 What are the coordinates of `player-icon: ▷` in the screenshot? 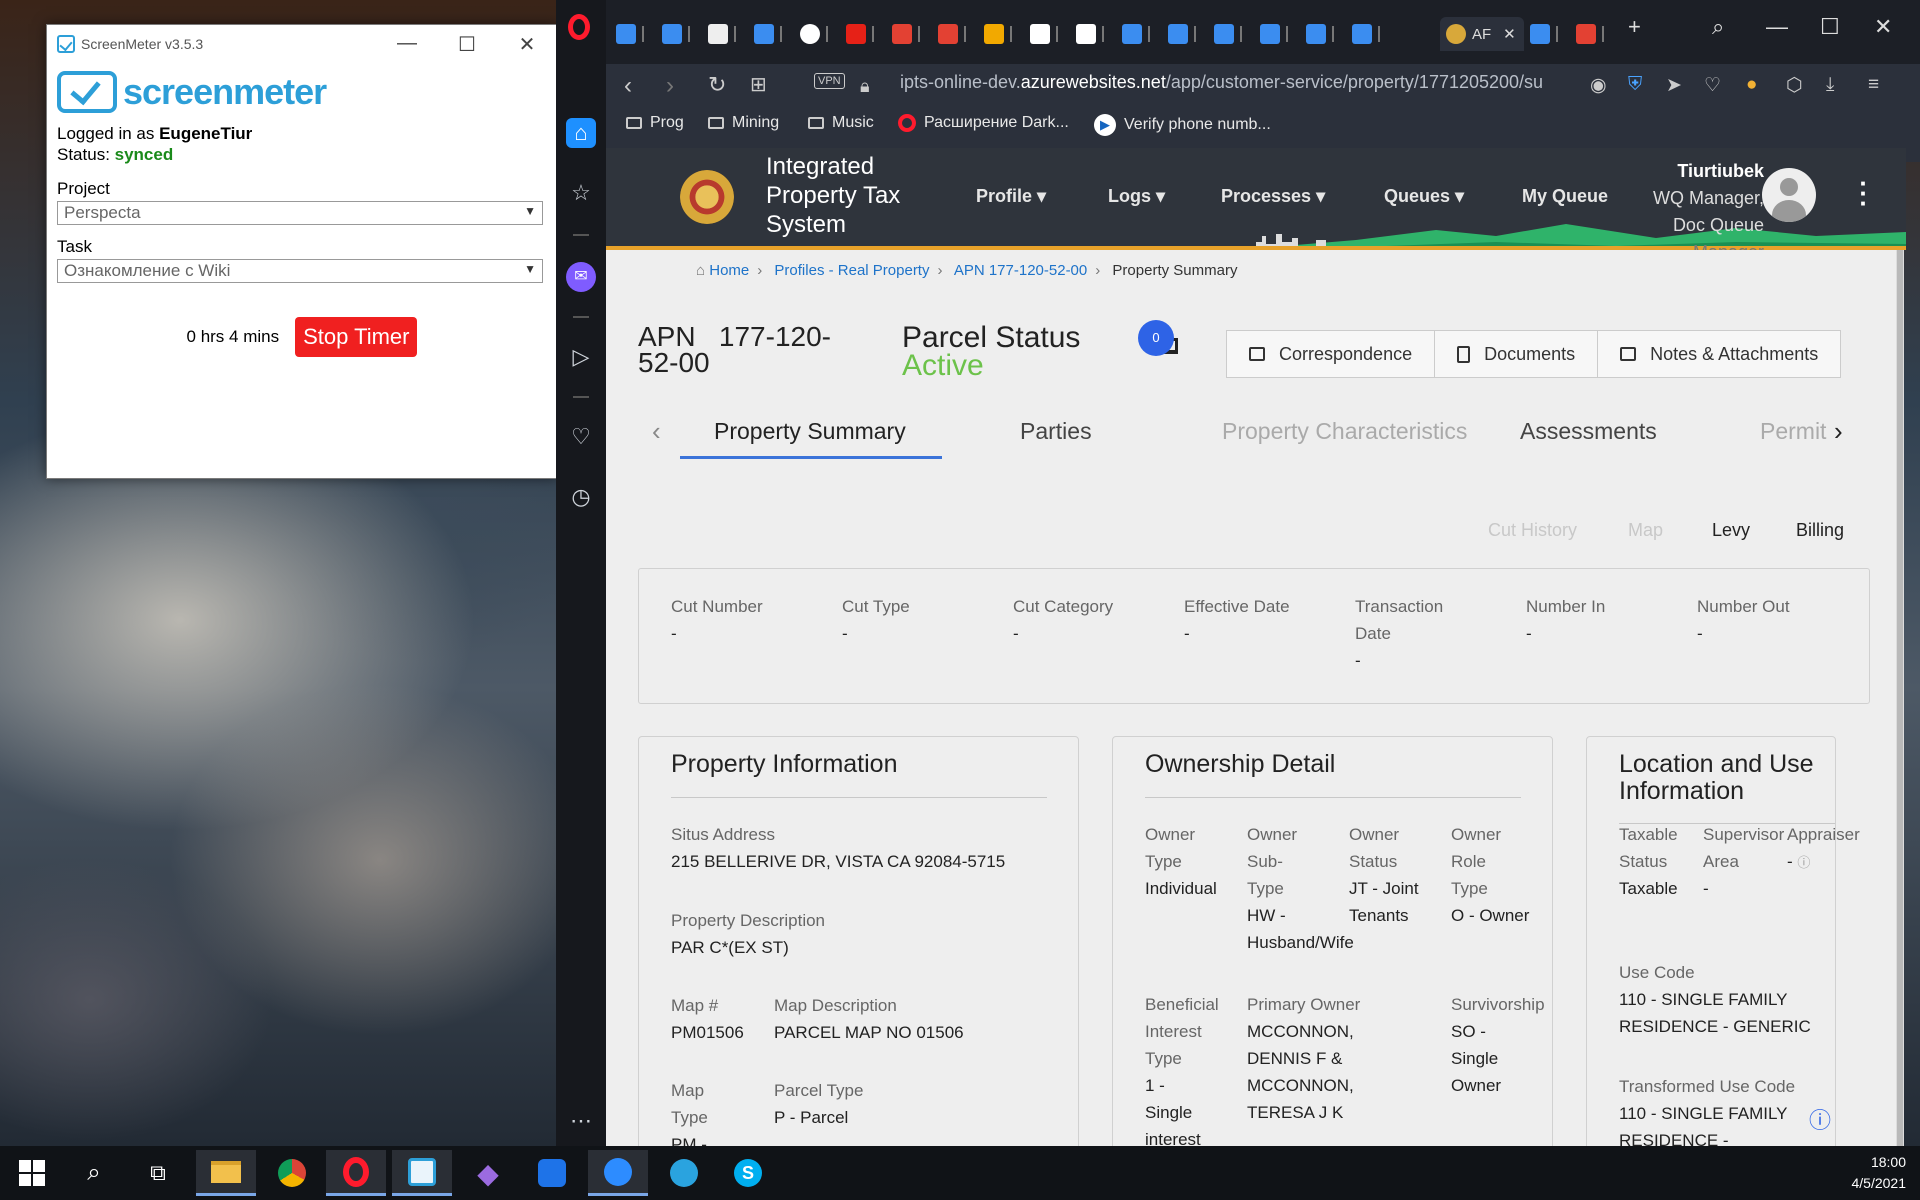 It's located at (581, 357).